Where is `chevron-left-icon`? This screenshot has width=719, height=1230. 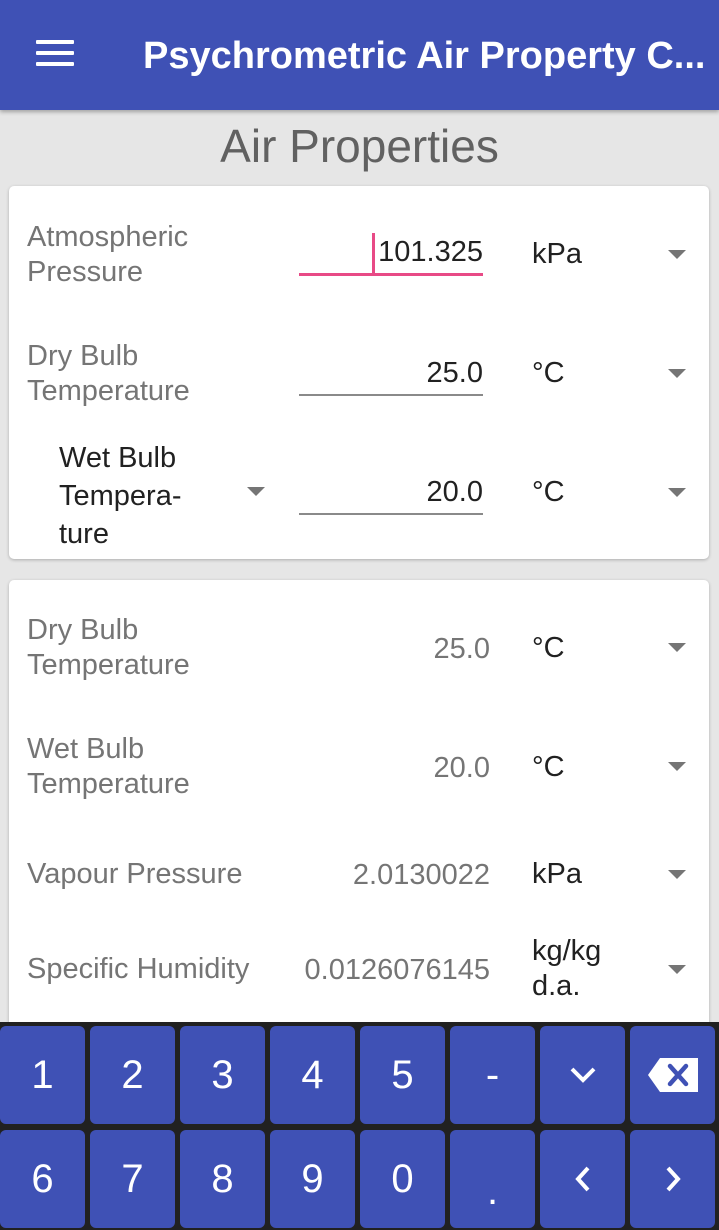 chevron-left-icon is located at coordinates (581, 1179).